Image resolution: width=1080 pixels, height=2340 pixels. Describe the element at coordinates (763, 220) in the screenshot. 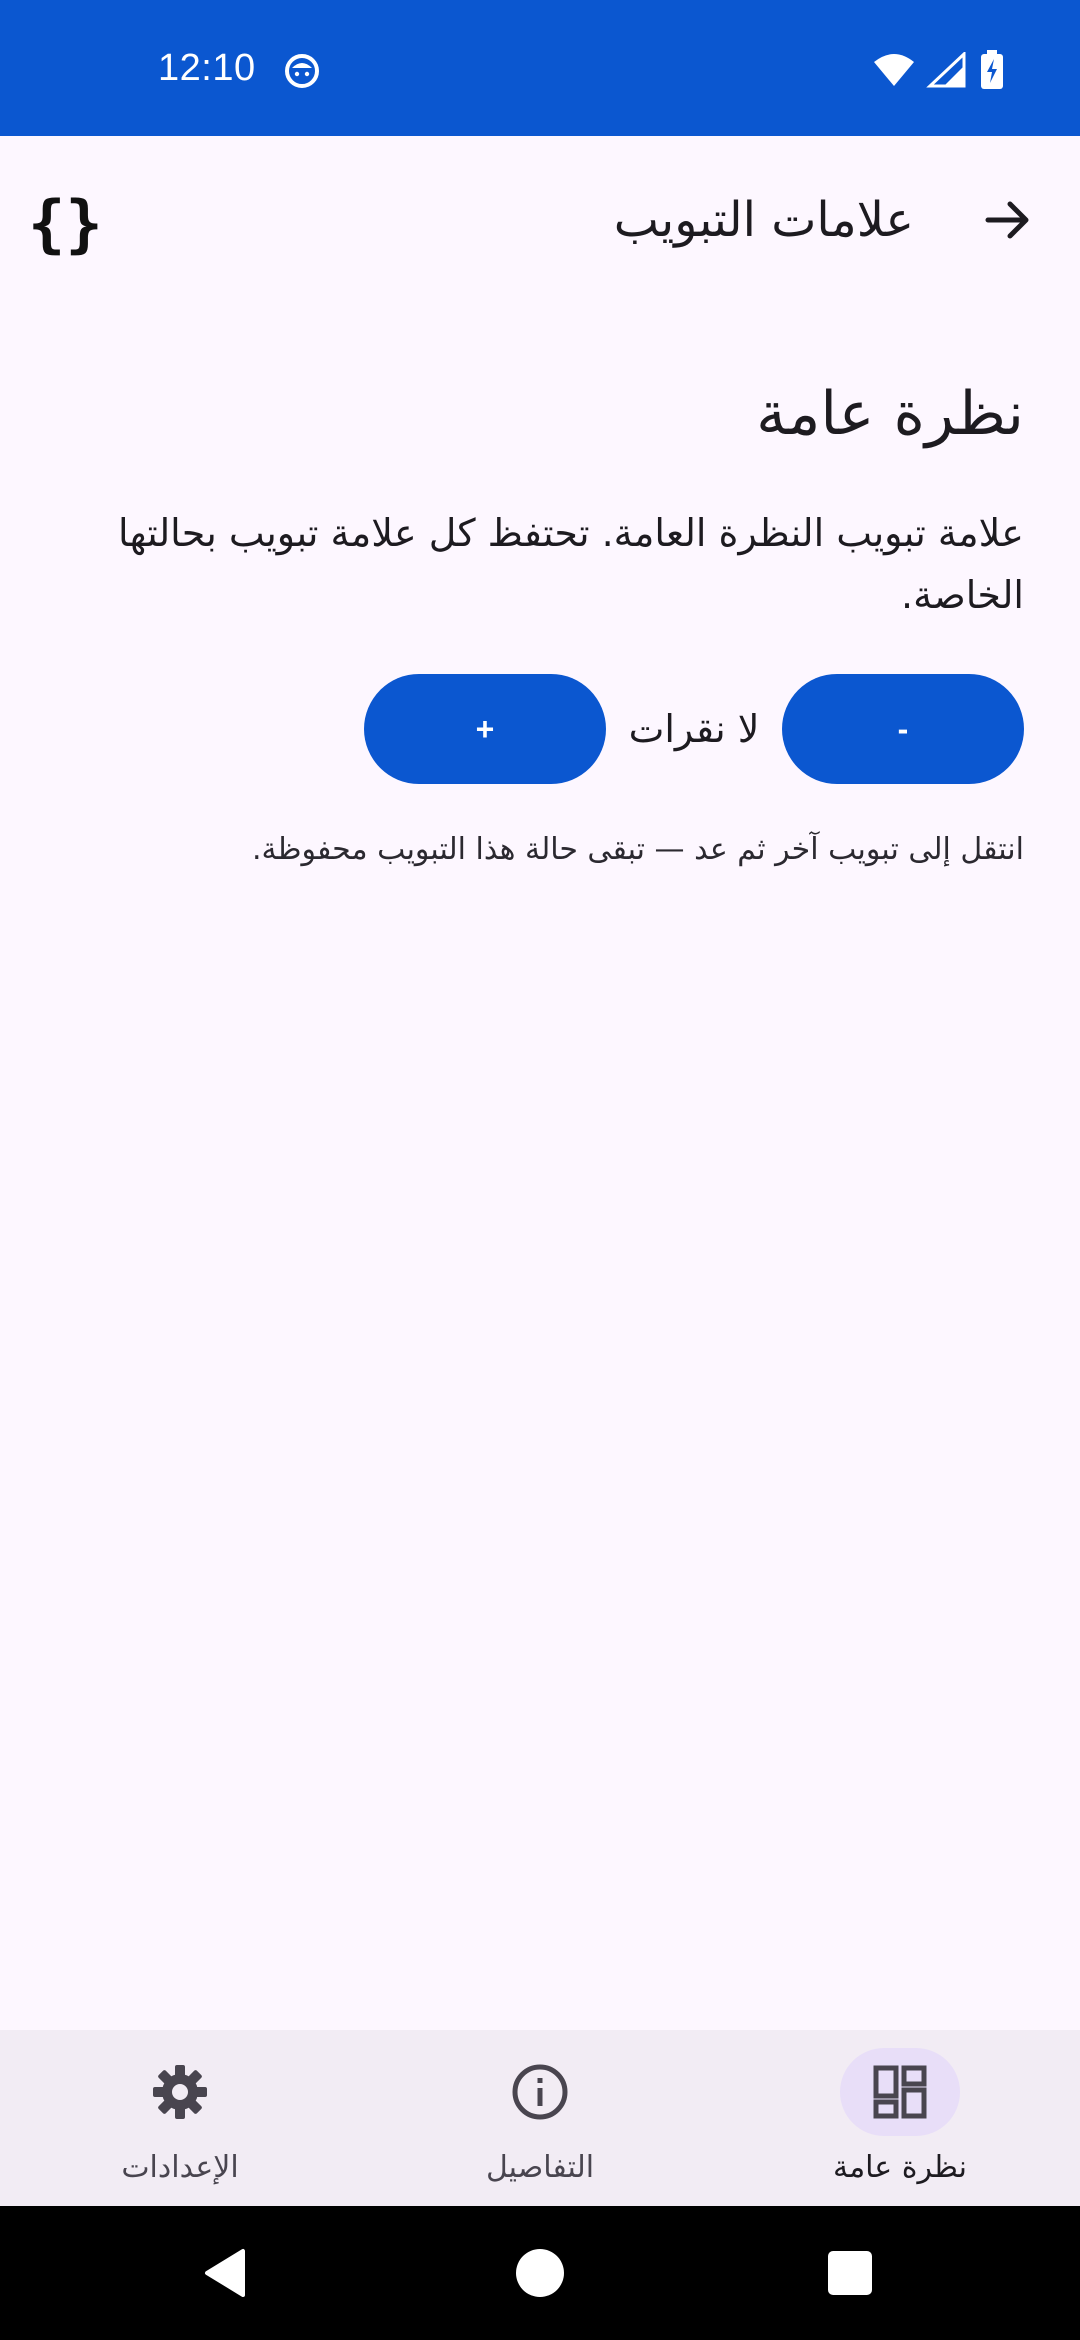

I see `app-title: علامات التبويب` at that location.